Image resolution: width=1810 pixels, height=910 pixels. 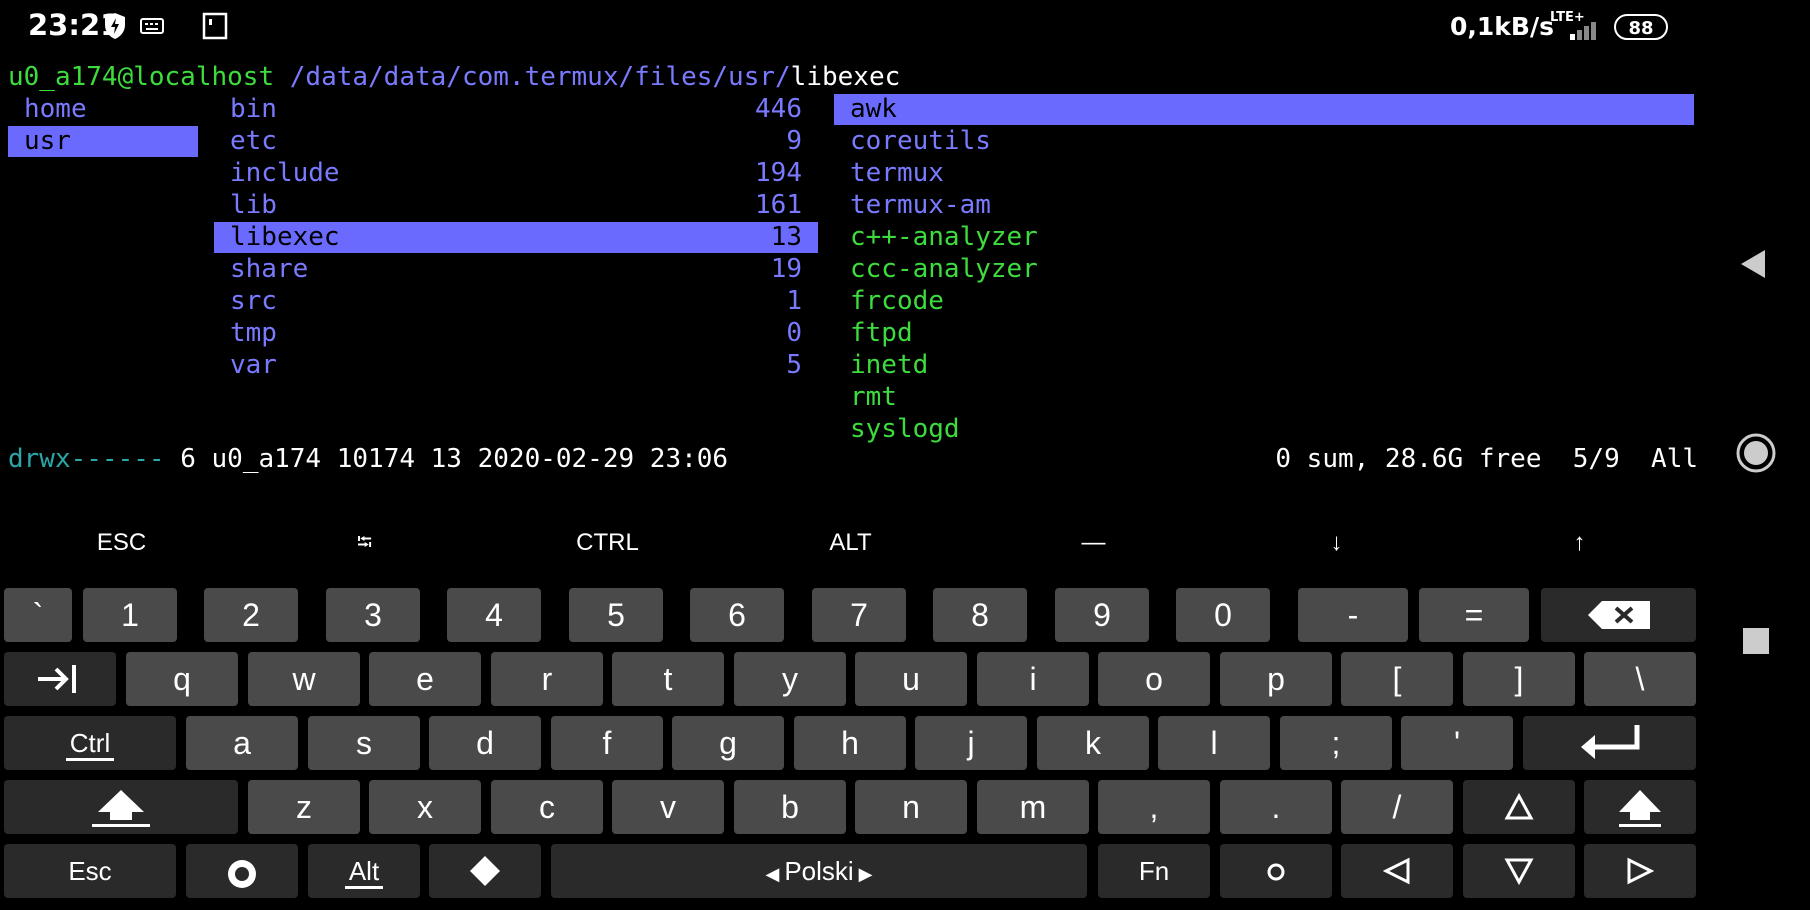 What do you see at coordinates (364, 871) in the screenshot?
I see `alt-key: Alt` at bounding box center [364, 871].